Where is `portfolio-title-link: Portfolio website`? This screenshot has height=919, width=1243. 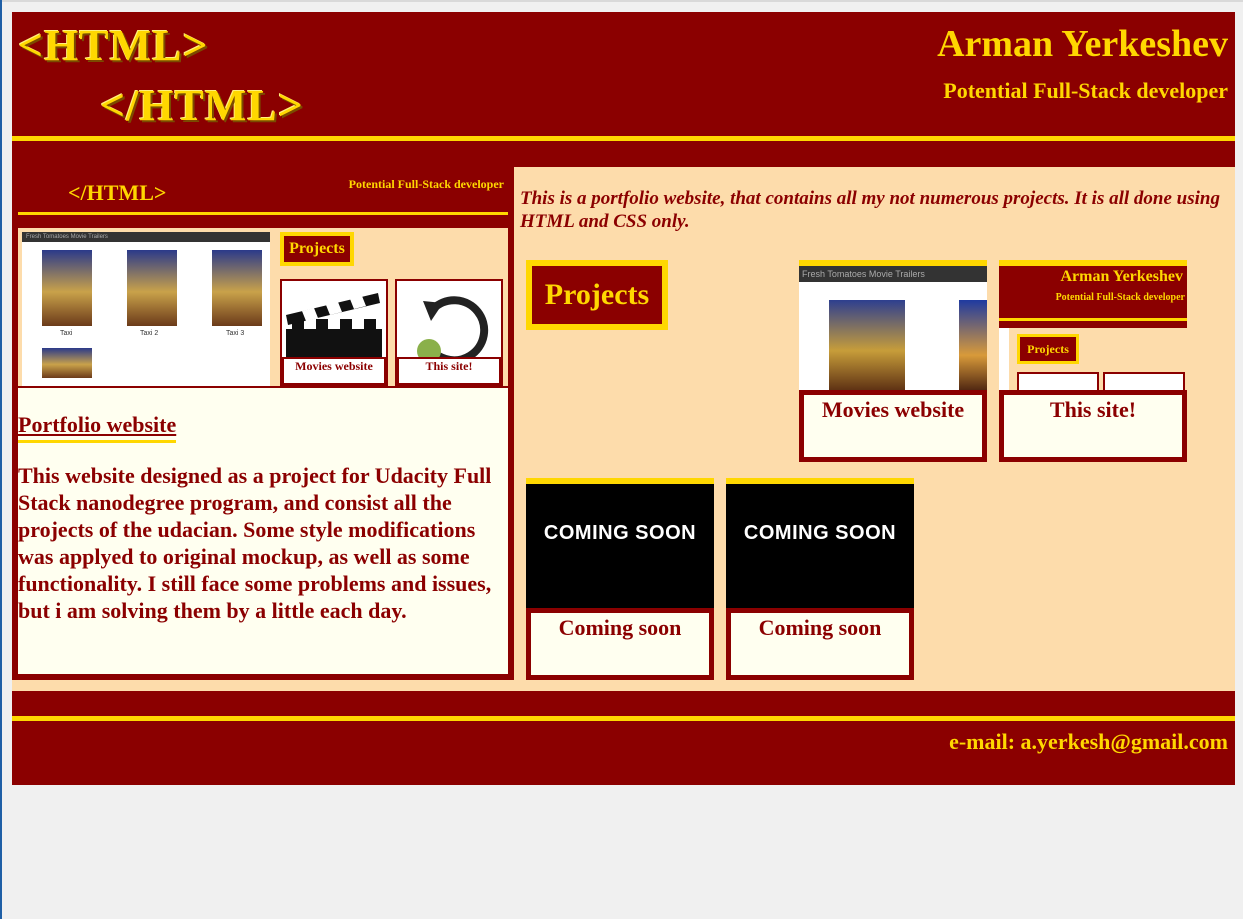 portfolio-title-link: Portfolio website is located at coordinates (97, 427).